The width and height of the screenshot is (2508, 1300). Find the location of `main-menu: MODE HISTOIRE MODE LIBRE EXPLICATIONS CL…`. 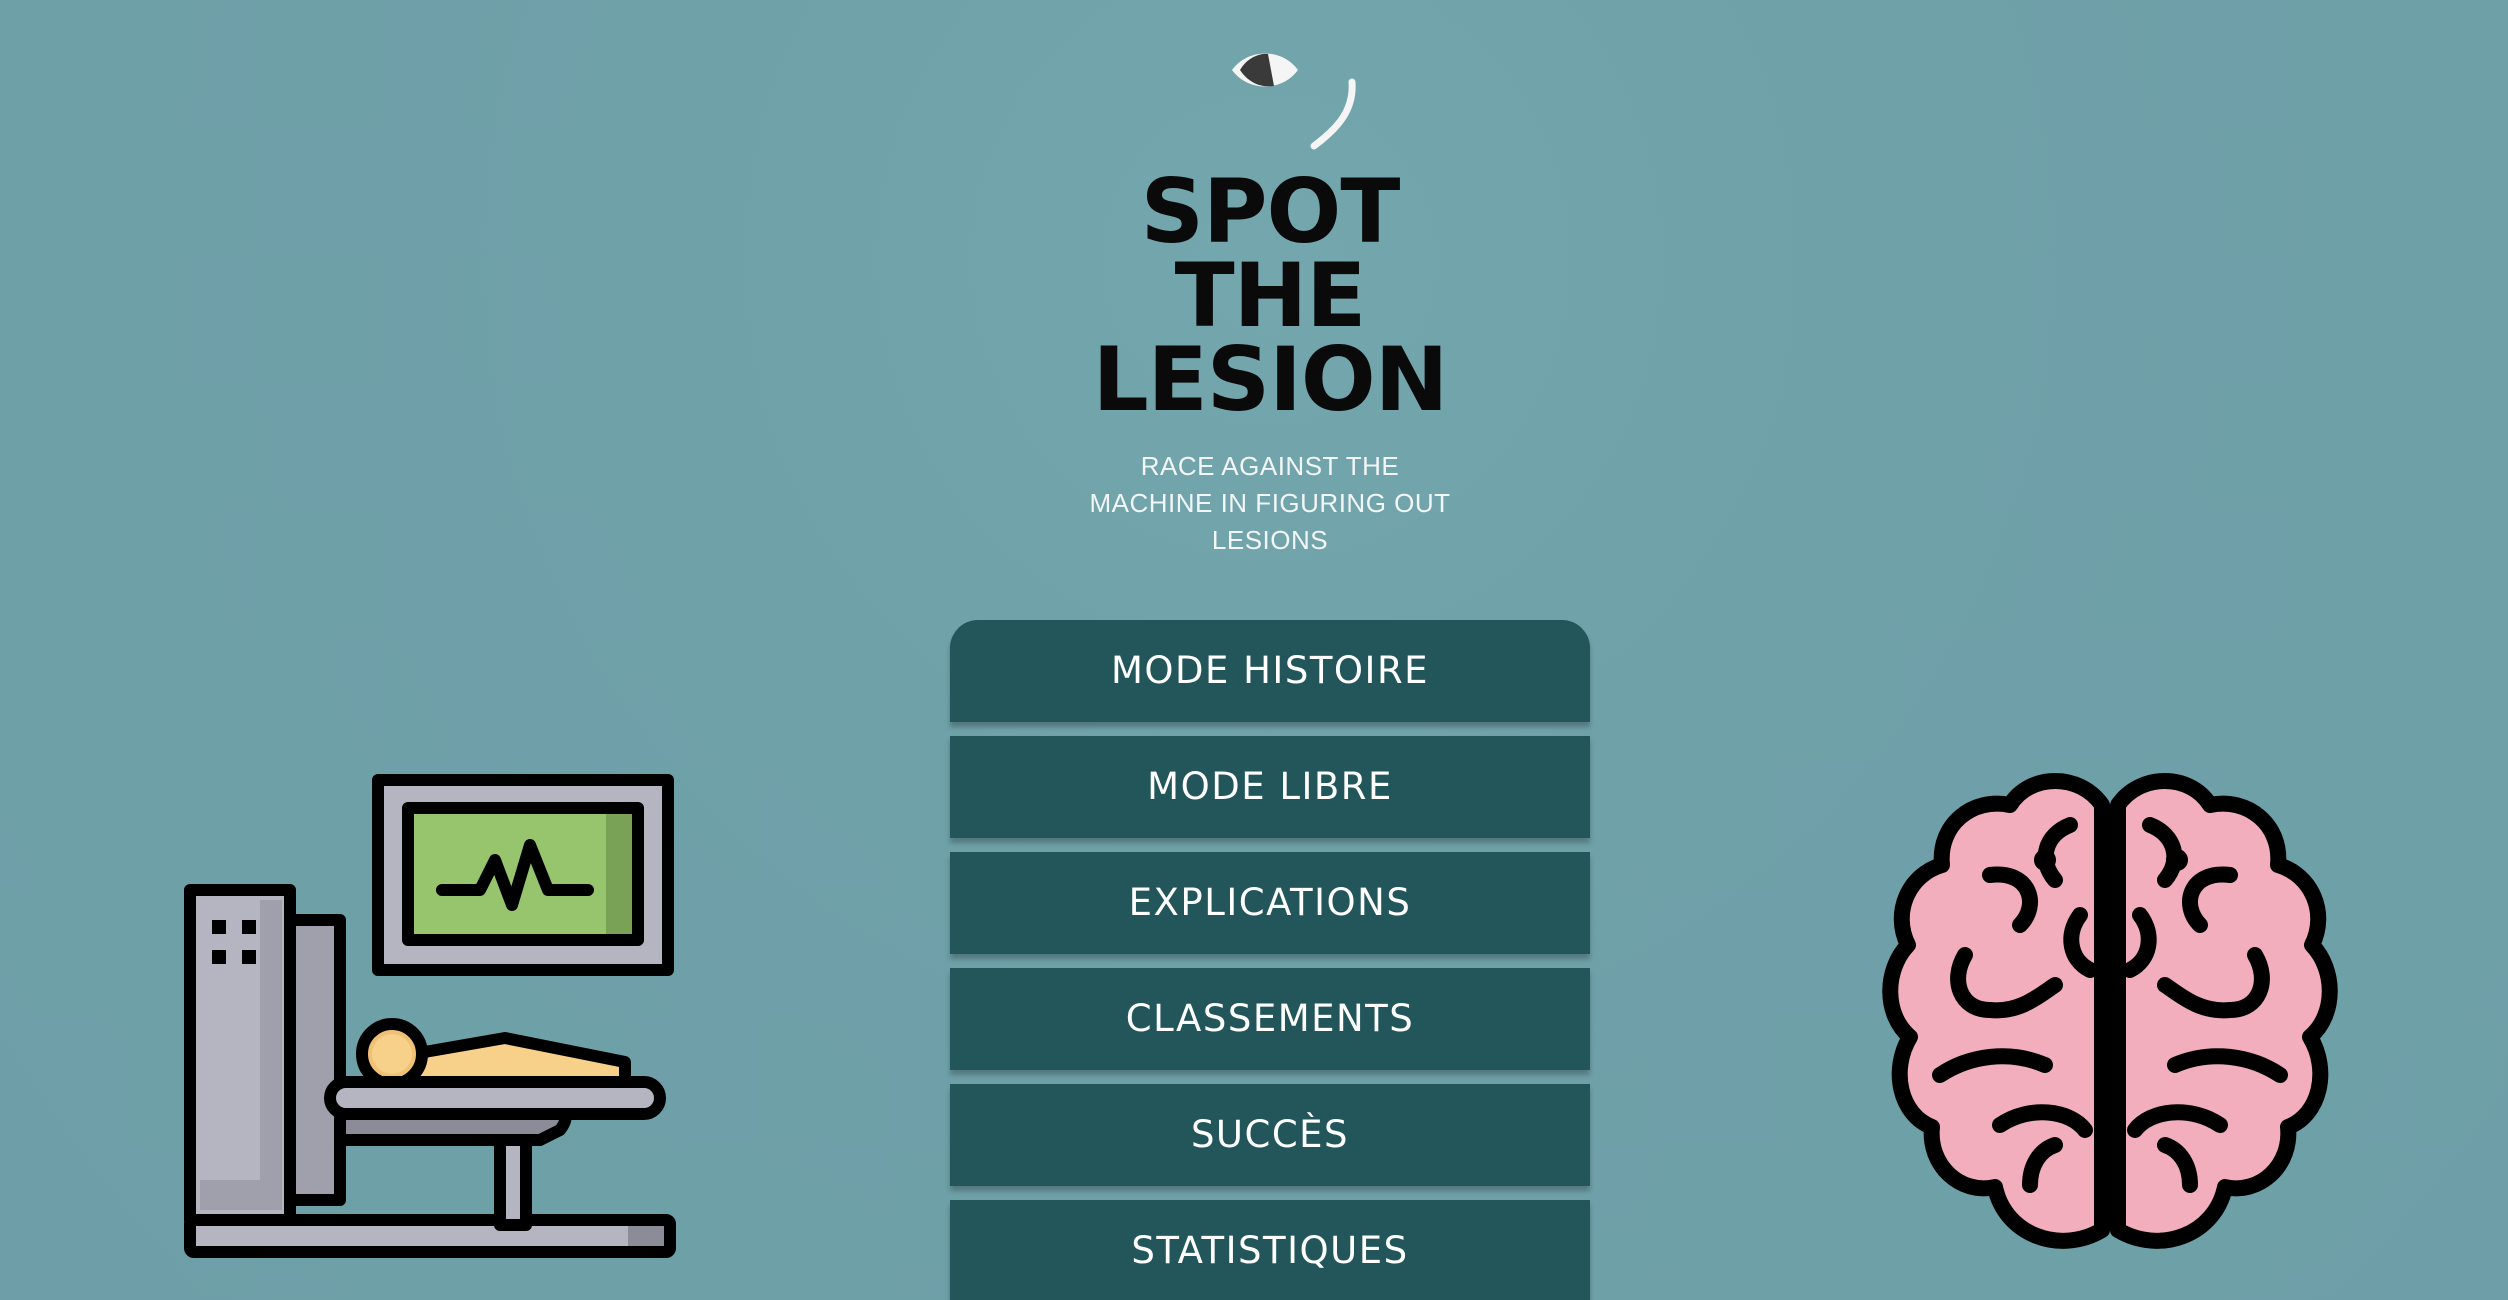

main-menu: MODE HISTOIRE MODE LIBRE EXPLICATIONS CL… is located at coordinates (1270, 960).